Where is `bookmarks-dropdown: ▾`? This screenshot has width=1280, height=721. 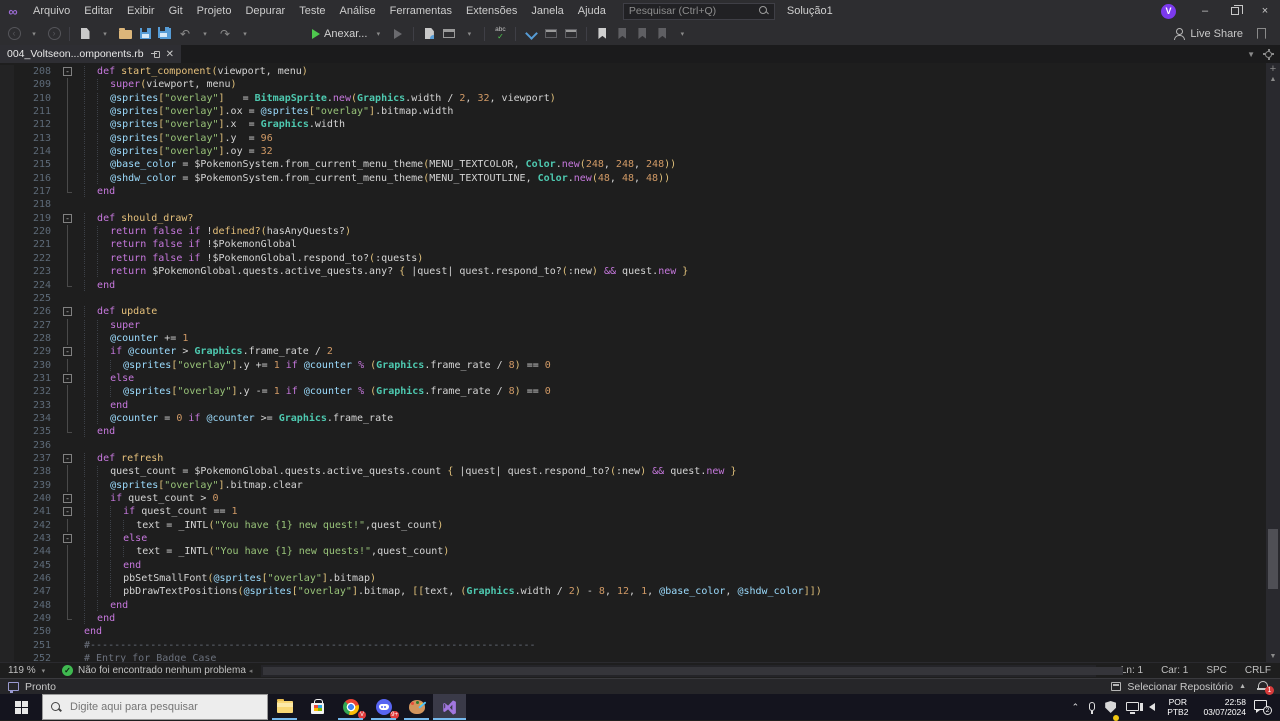 bookmarks-dropdown: ▾ is located at coordinates (682, 34).